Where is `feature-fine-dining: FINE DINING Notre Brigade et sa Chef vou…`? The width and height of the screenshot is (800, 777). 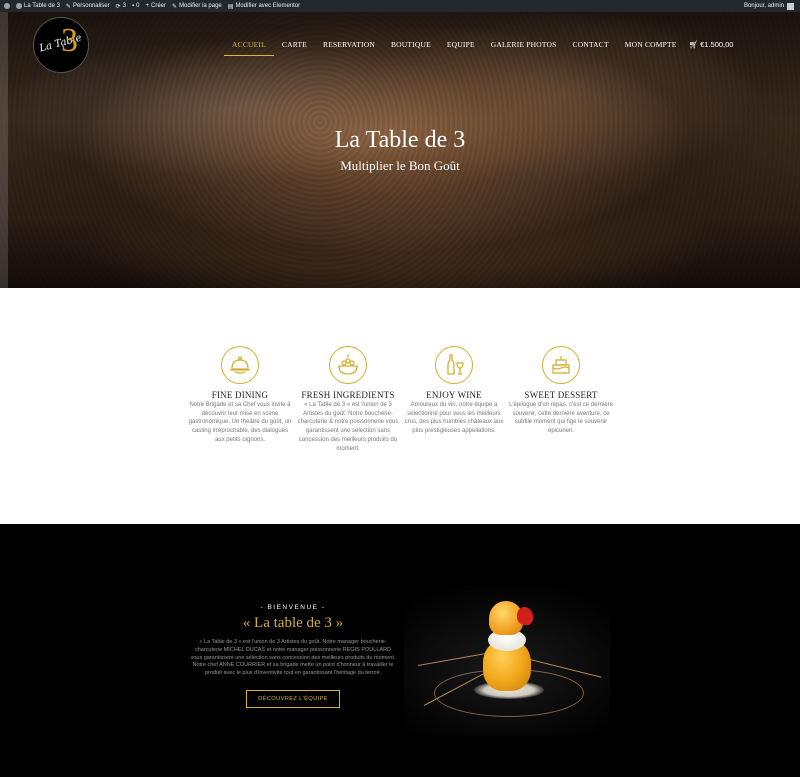 feature-fine-dining: FINE DINING Notre Brigade et sa Chef vou… is located at coordinates (240, 395).